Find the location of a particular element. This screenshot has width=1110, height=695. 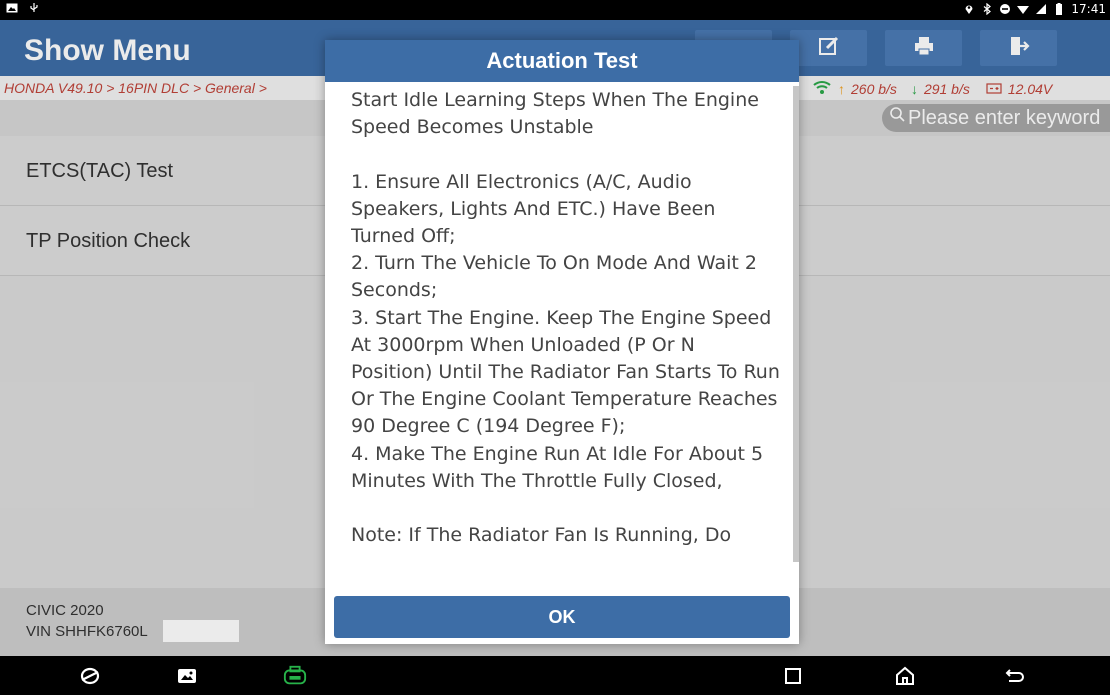

location-icon is located at coordinates (969, 9).